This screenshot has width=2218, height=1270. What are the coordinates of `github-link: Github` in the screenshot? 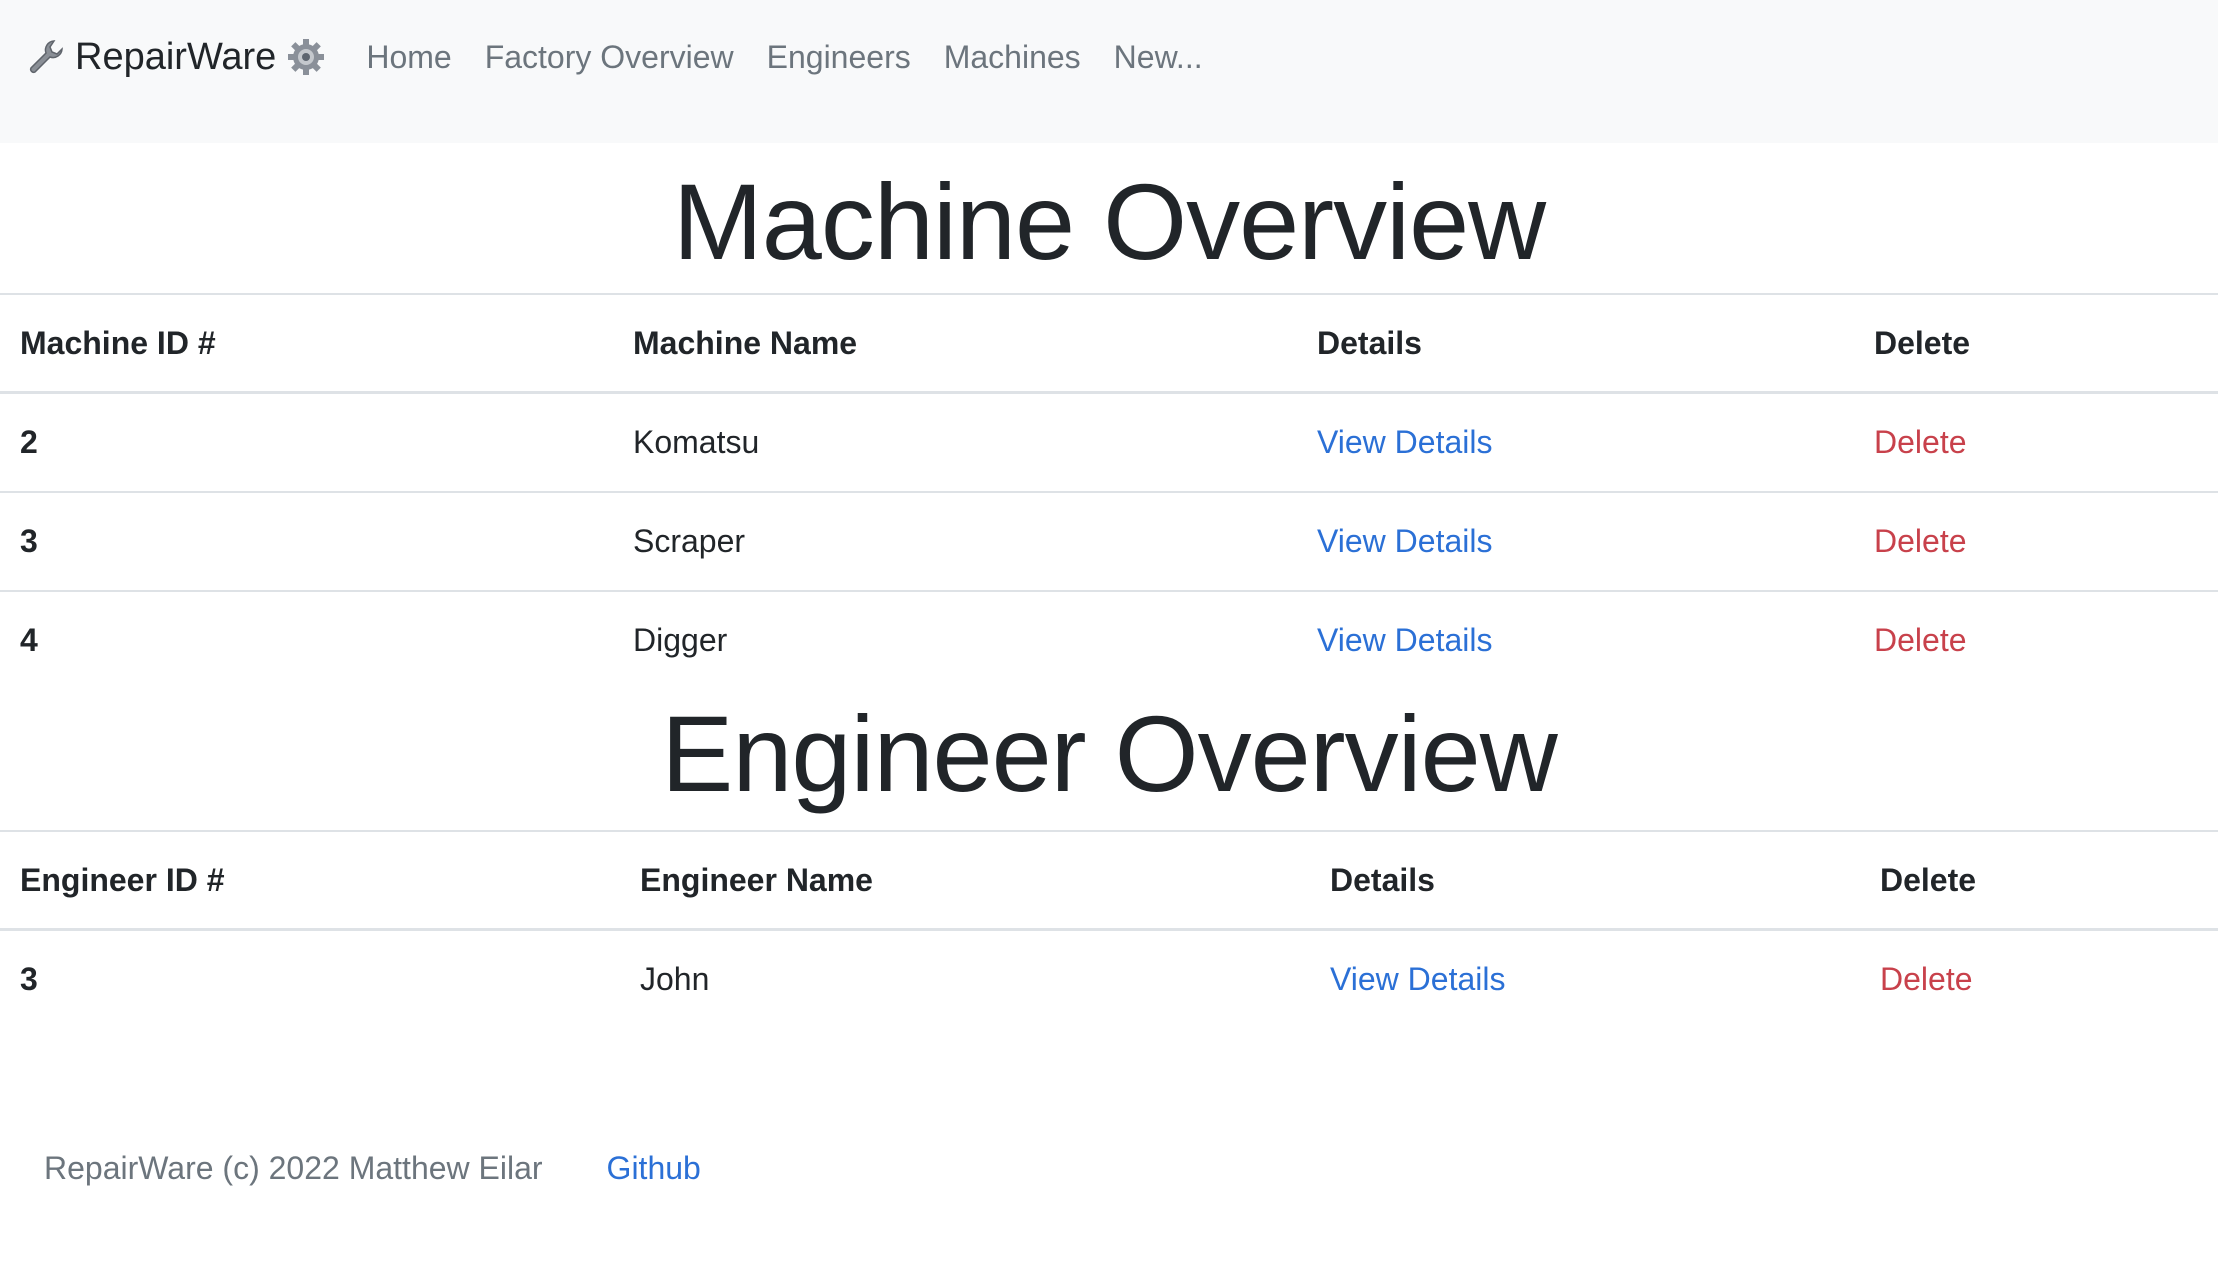 It's located at (654, 1168).